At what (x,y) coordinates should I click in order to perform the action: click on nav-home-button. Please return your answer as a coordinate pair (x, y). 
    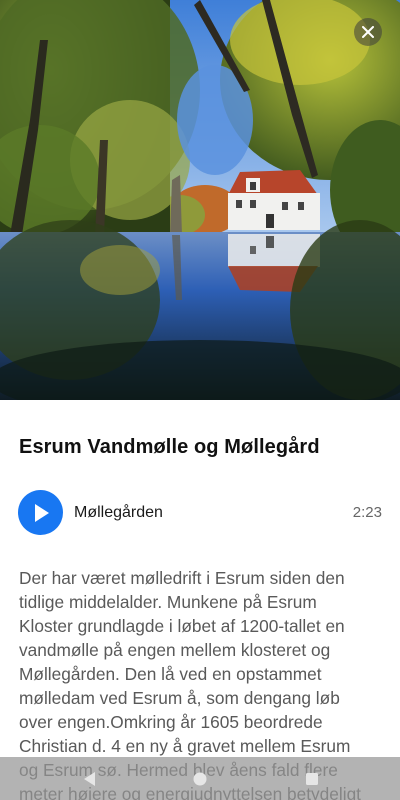
    Looking at the image, I should click on (200, 779).